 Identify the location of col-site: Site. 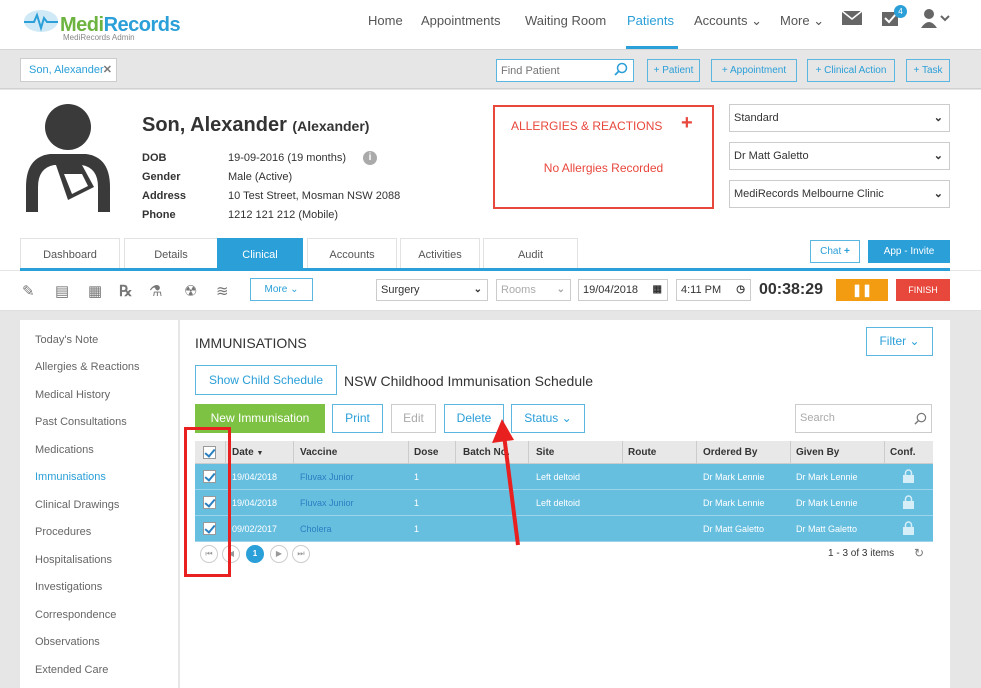
(545, 452).